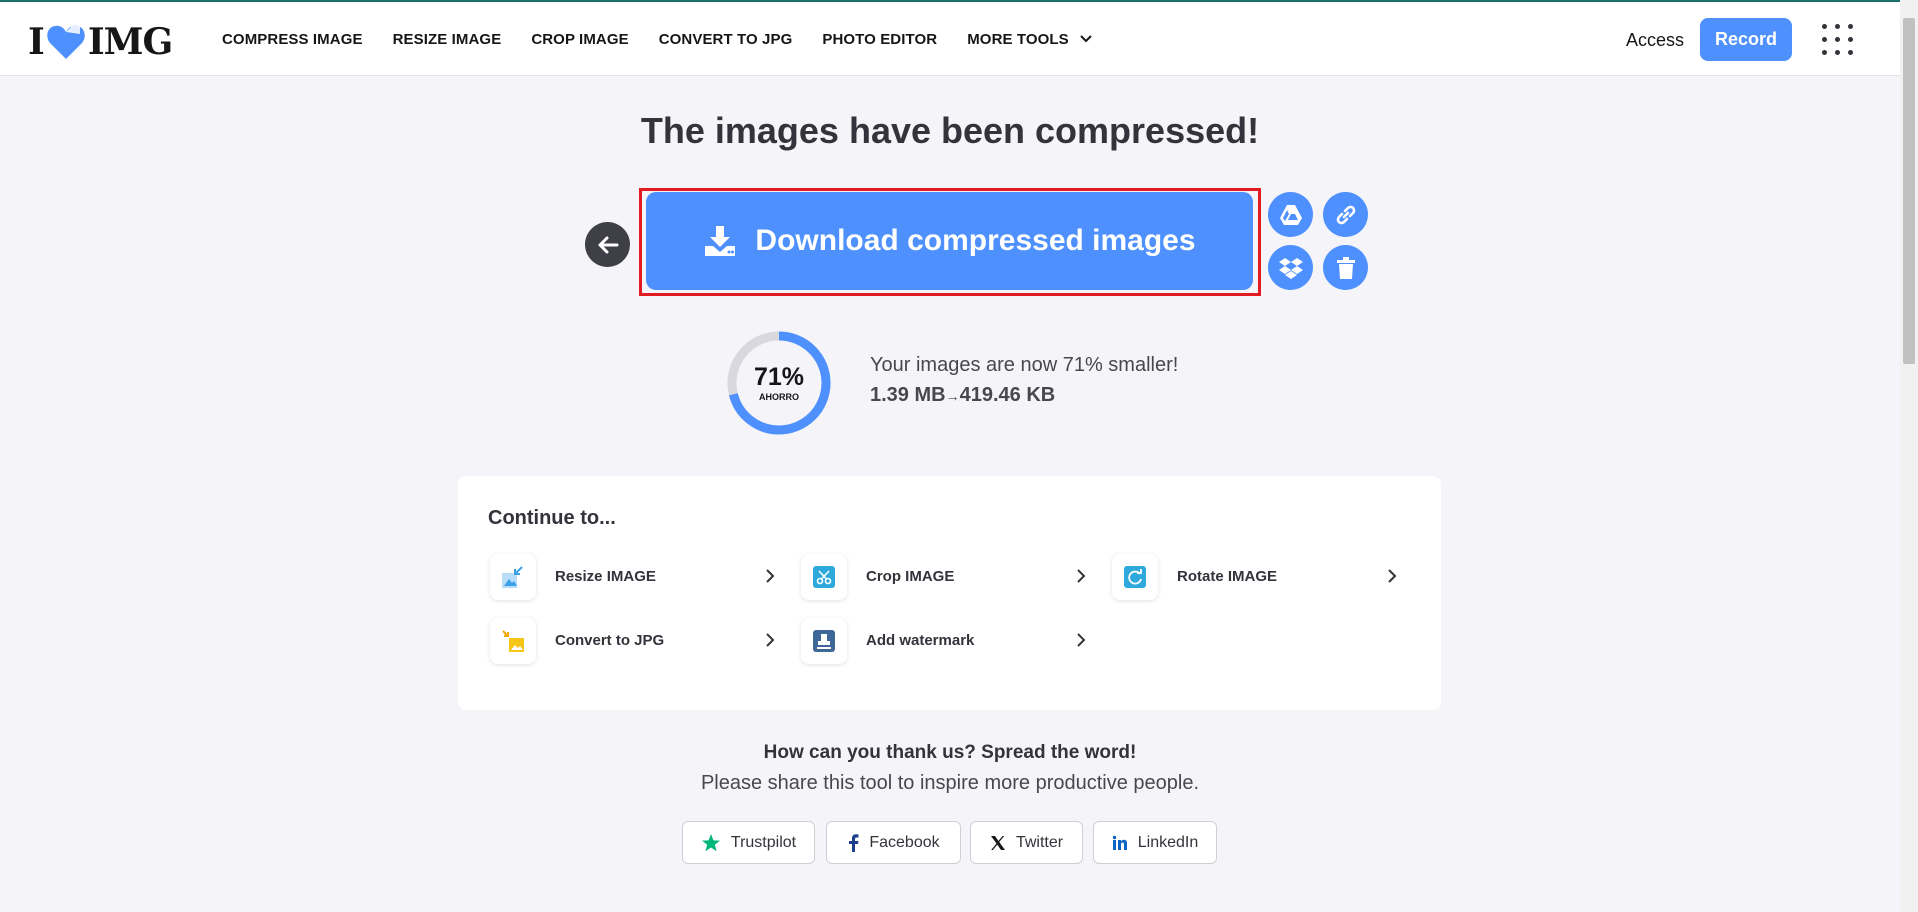  What do you see at coordinates (1909, 191) in the screenshot?
I see `scrollbar-thumb` at bounding box center [1909, 191].